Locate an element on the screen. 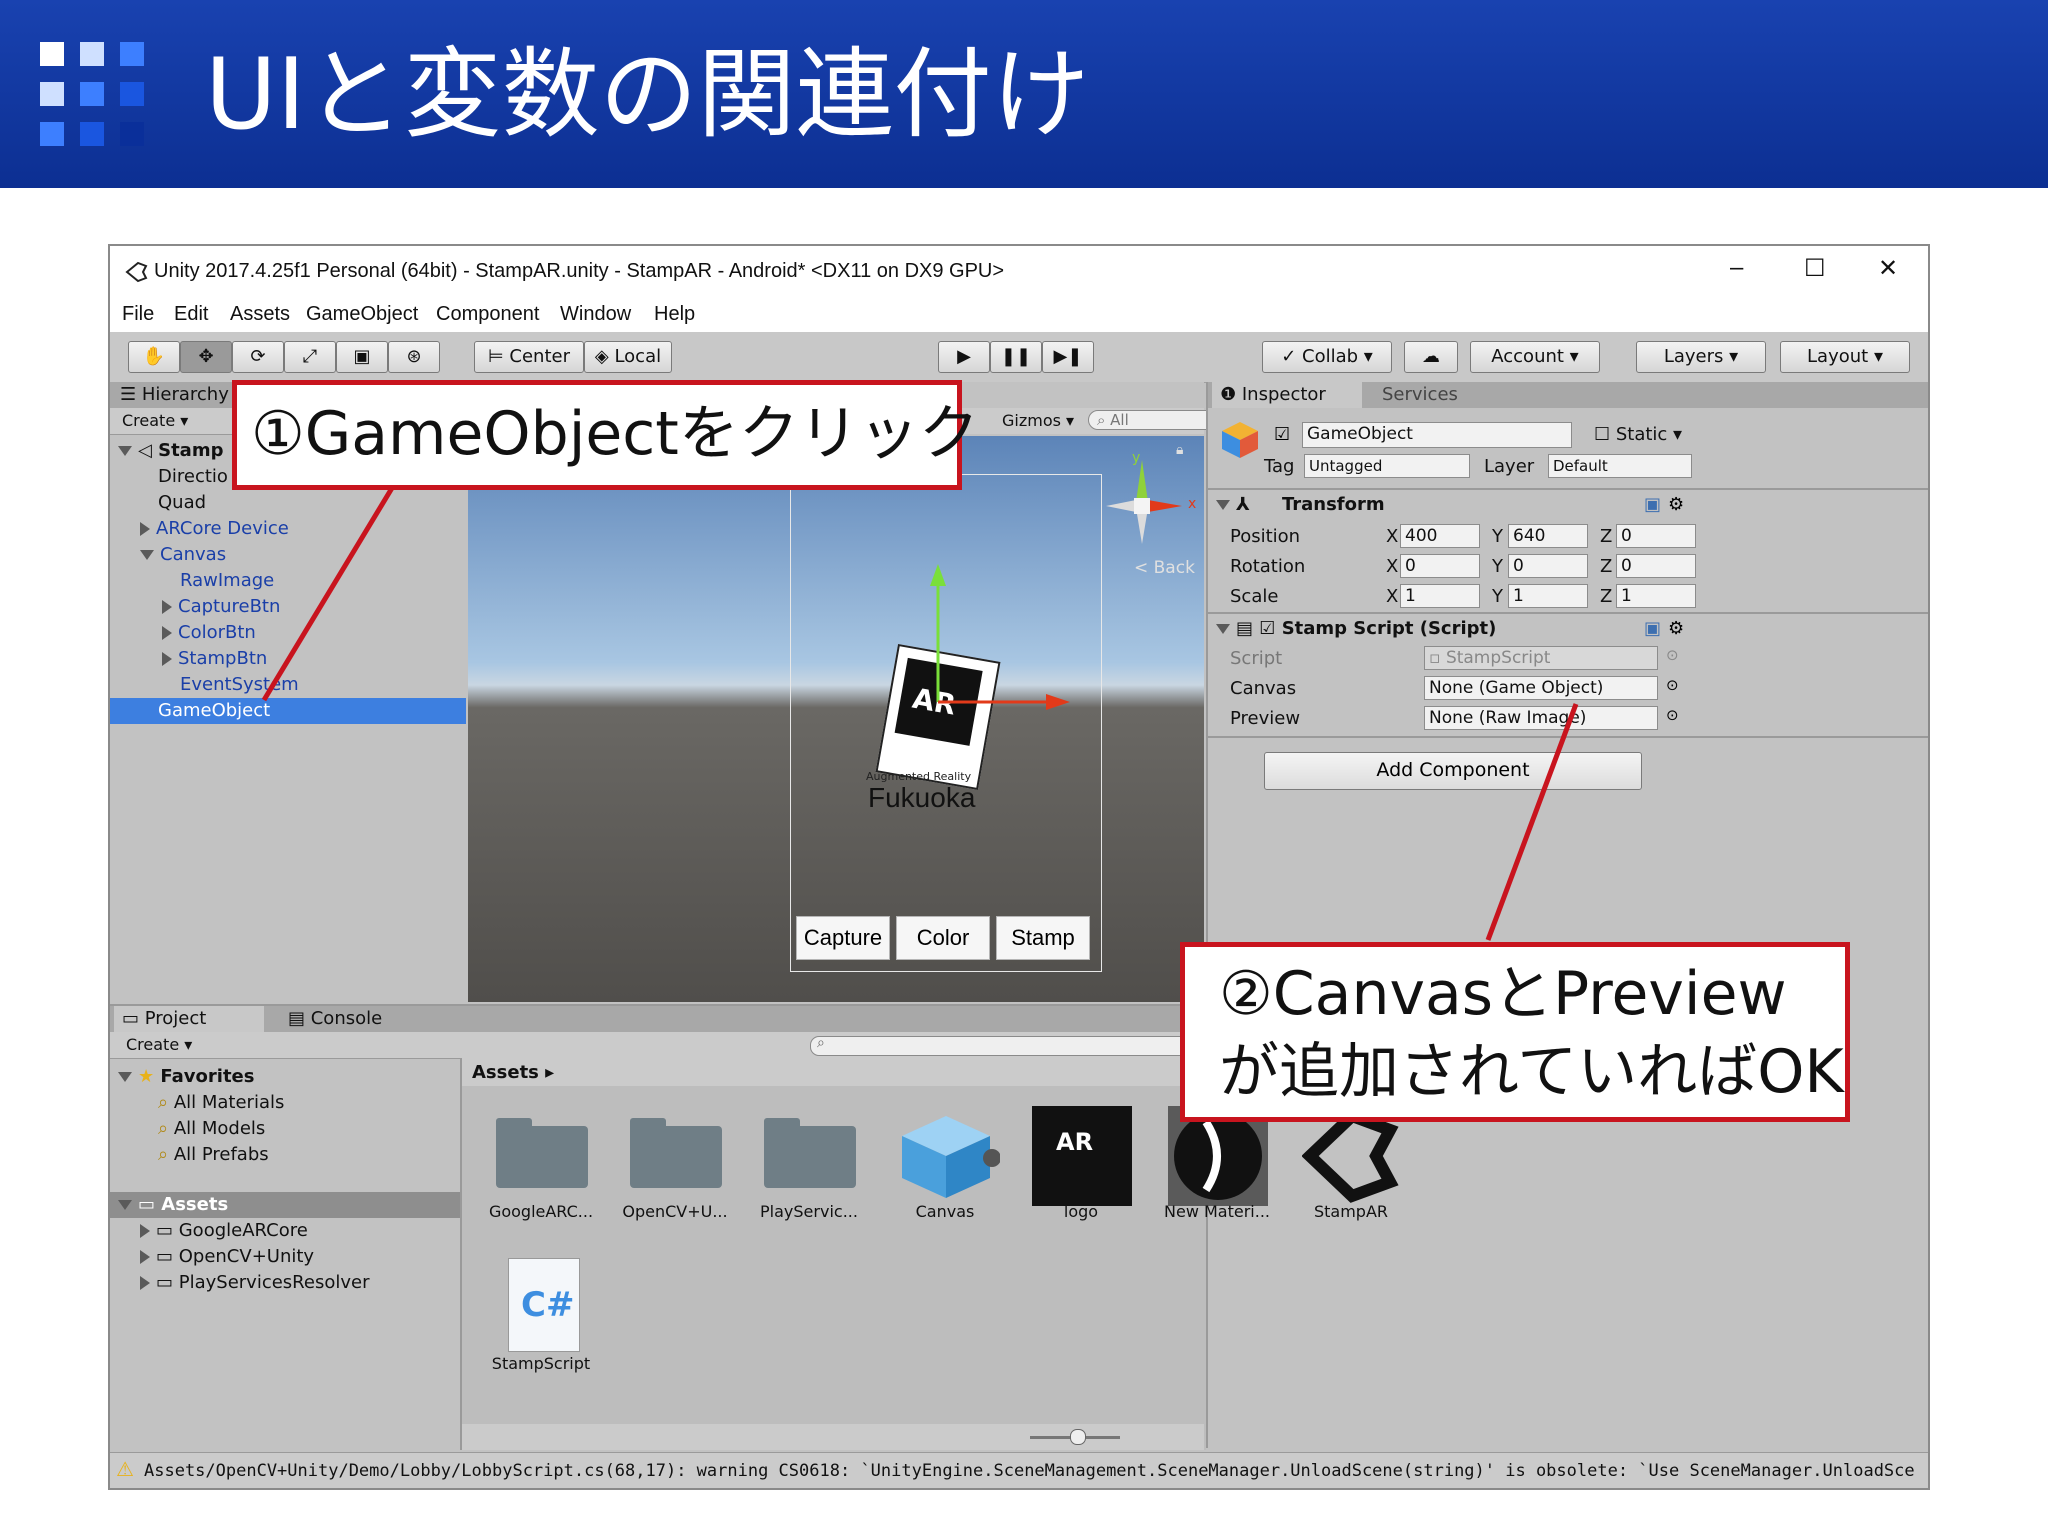 The image size is (2048, 1536). callout-canvas-preview: ②CanvasとPreview が追加されていればOK is located at coordinates (1515, 1032).